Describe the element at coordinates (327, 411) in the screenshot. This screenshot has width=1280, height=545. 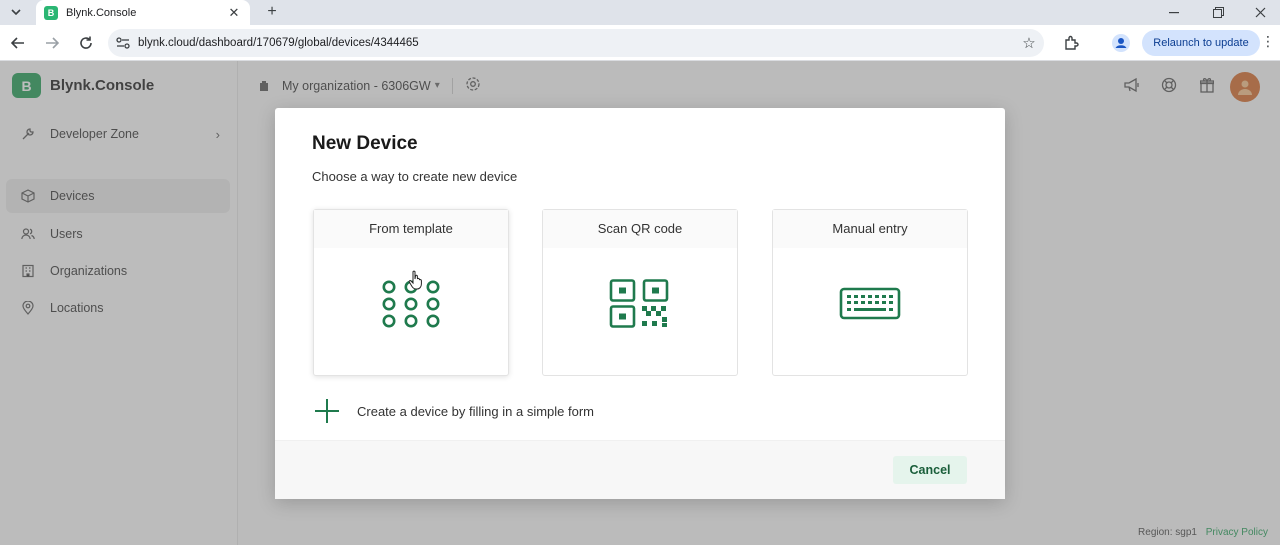
I see `plus-icon` at that location.